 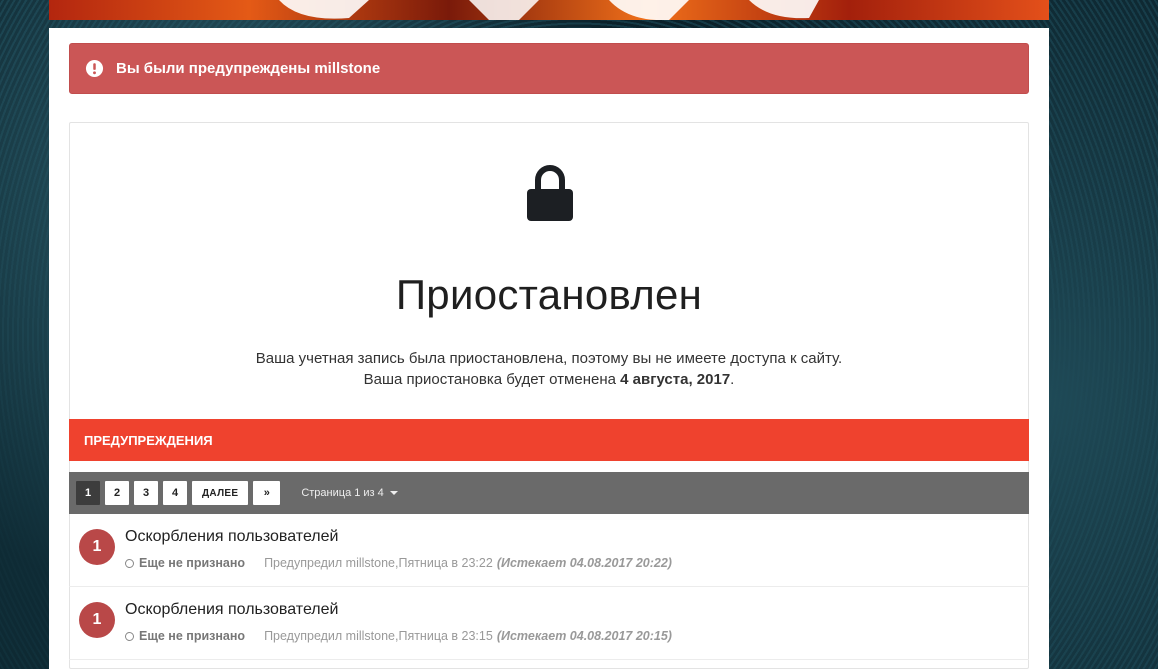 What do you see at coordinates (584, 636) in the screenshot?
I see `warning-expires: (Истекает 04.08.2017 20:15)` at bounding box center [584, 636].